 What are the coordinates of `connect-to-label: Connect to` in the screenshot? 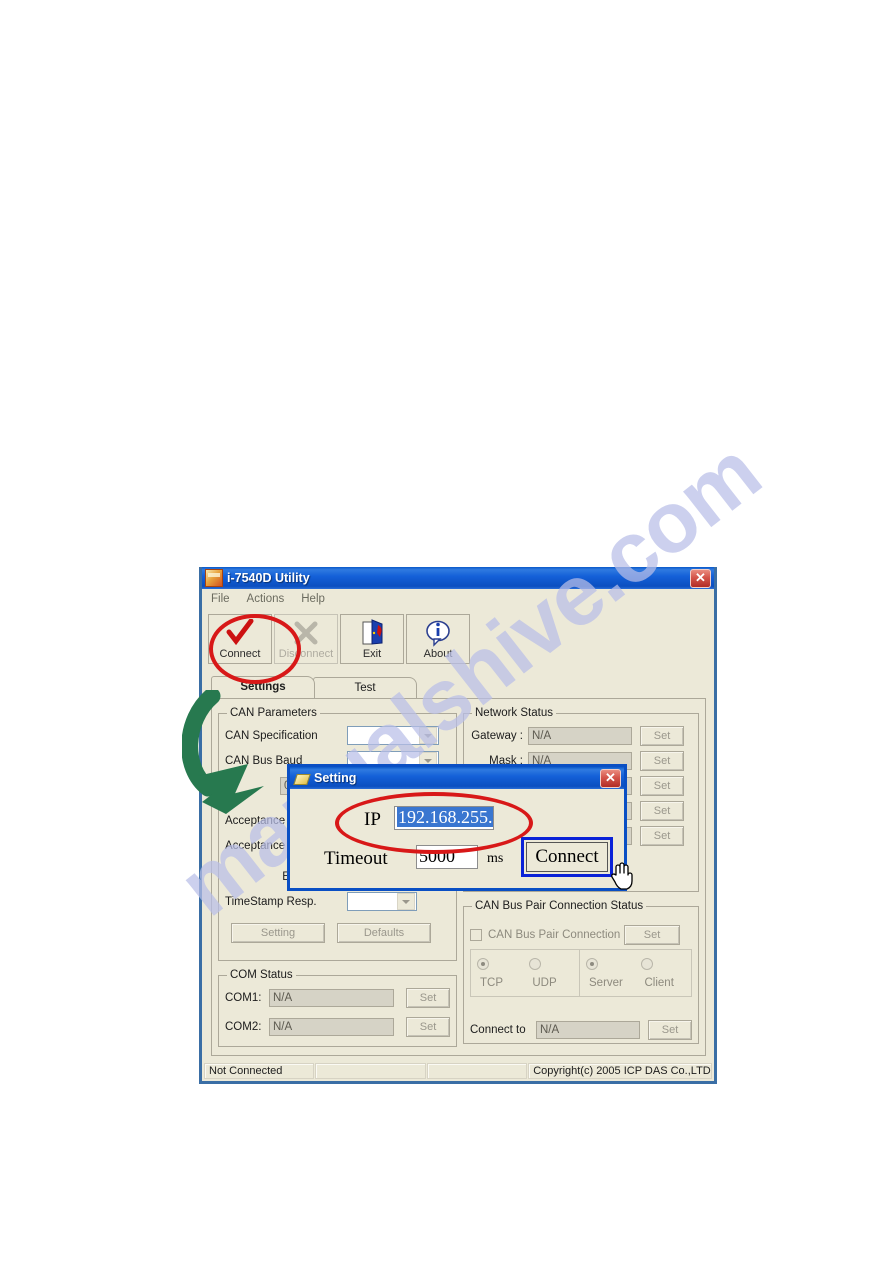 It's located at (498, 1029).